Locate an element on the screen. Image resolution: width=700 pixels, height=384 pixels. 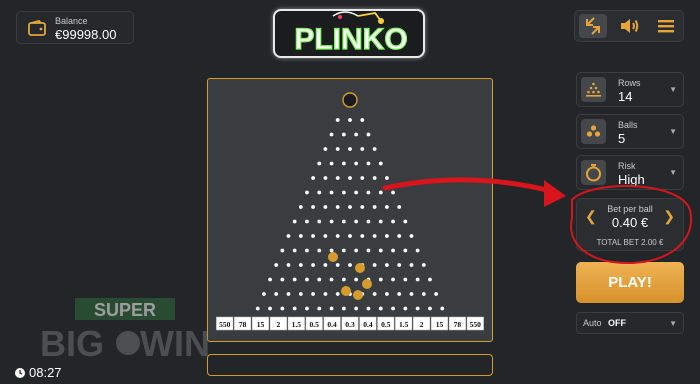
balance-value: €99998.00 is located at coordinates (86, 34).